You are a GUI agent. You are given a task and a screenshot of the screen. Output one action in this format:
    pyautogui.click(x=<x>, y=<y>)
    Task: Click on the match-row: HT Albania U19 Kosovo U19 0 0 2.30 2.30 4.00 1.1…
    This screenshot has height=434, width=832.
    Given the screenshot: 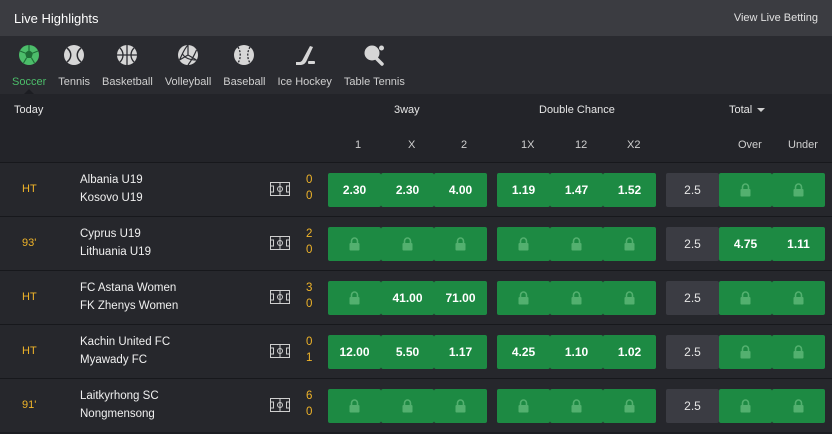 What is the action you would take?
    pyautogui.click(x=416, y=189)
    